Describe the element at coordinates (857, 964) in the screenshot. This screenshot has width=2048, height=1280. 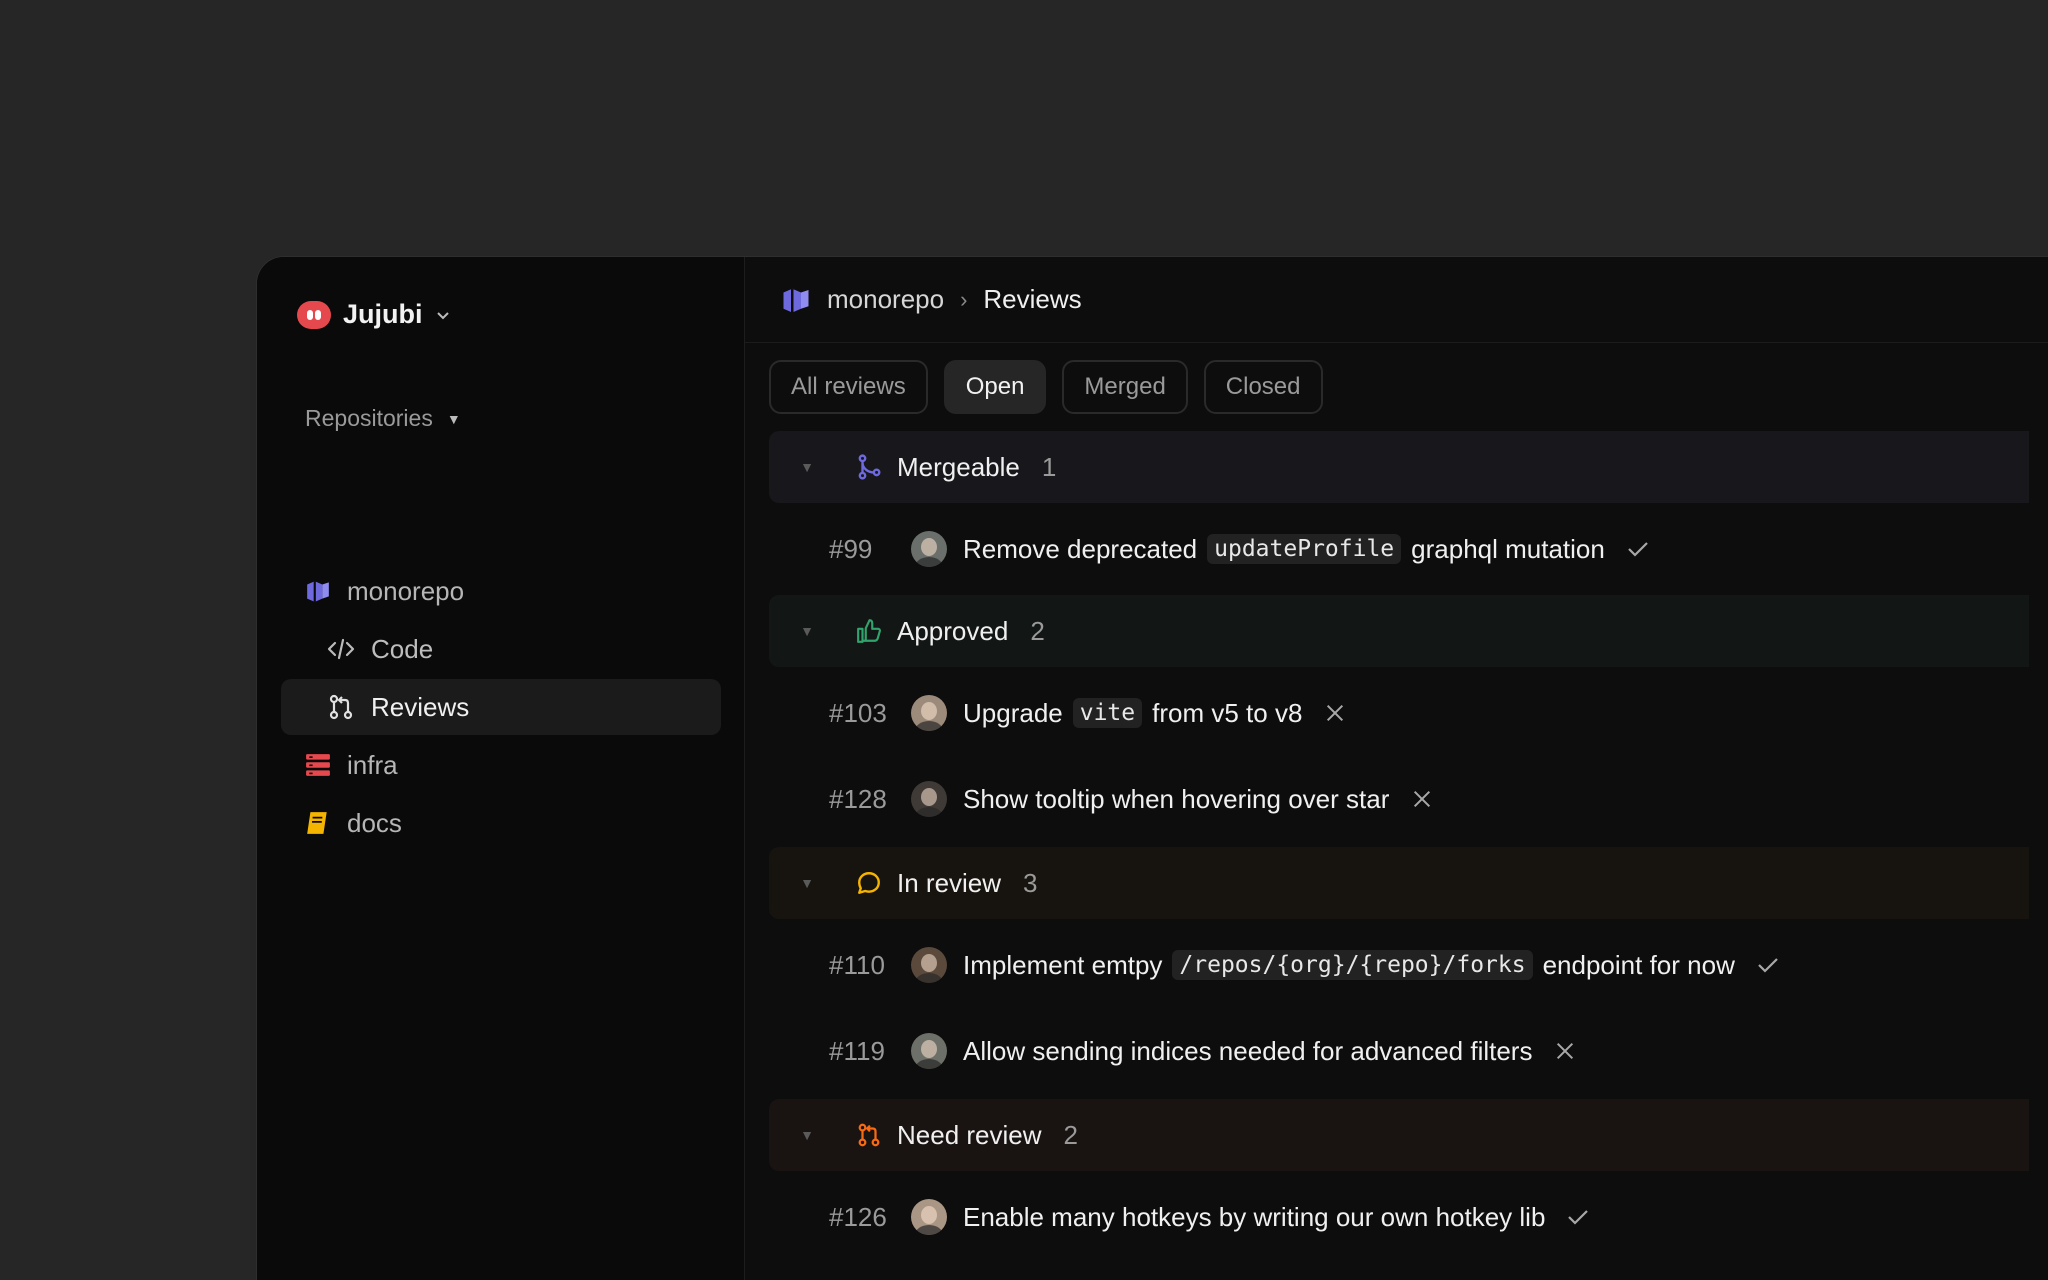
I see `review-number: #110` at that location.